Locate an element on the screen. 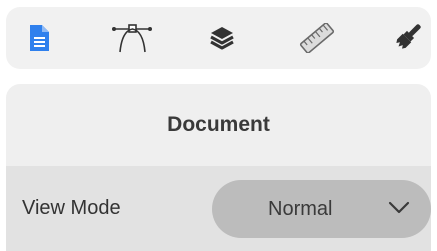  chevron-down-icon is located at coordinates (399, 210).